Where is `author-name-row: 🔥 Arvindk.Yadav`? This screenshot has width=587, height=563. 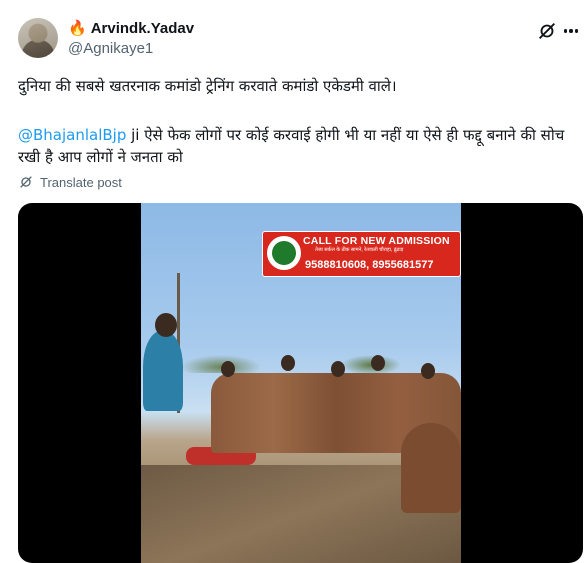 author-name-row: 🔥 Arvindk.Yadav is located at coordinates (131, 29).